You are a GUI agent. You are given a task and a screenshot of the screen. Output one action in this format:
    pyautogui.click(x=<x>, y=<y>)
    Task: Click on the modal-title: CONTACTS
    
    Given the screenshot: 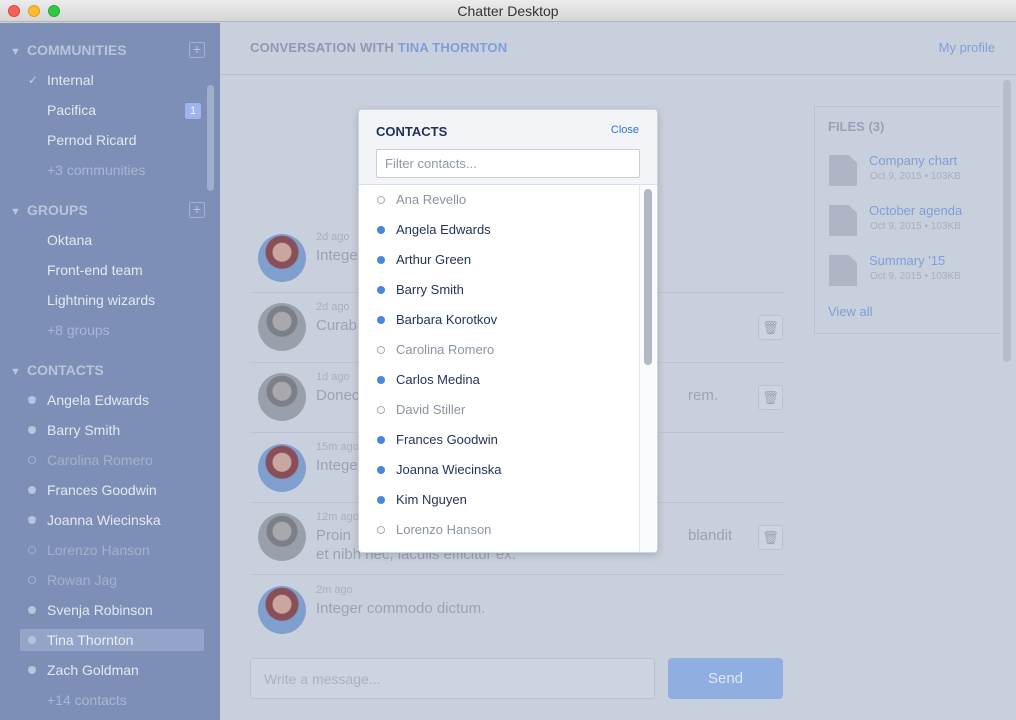 What is the action you would take?
    pyautogui.click(x=412, y=131)
    